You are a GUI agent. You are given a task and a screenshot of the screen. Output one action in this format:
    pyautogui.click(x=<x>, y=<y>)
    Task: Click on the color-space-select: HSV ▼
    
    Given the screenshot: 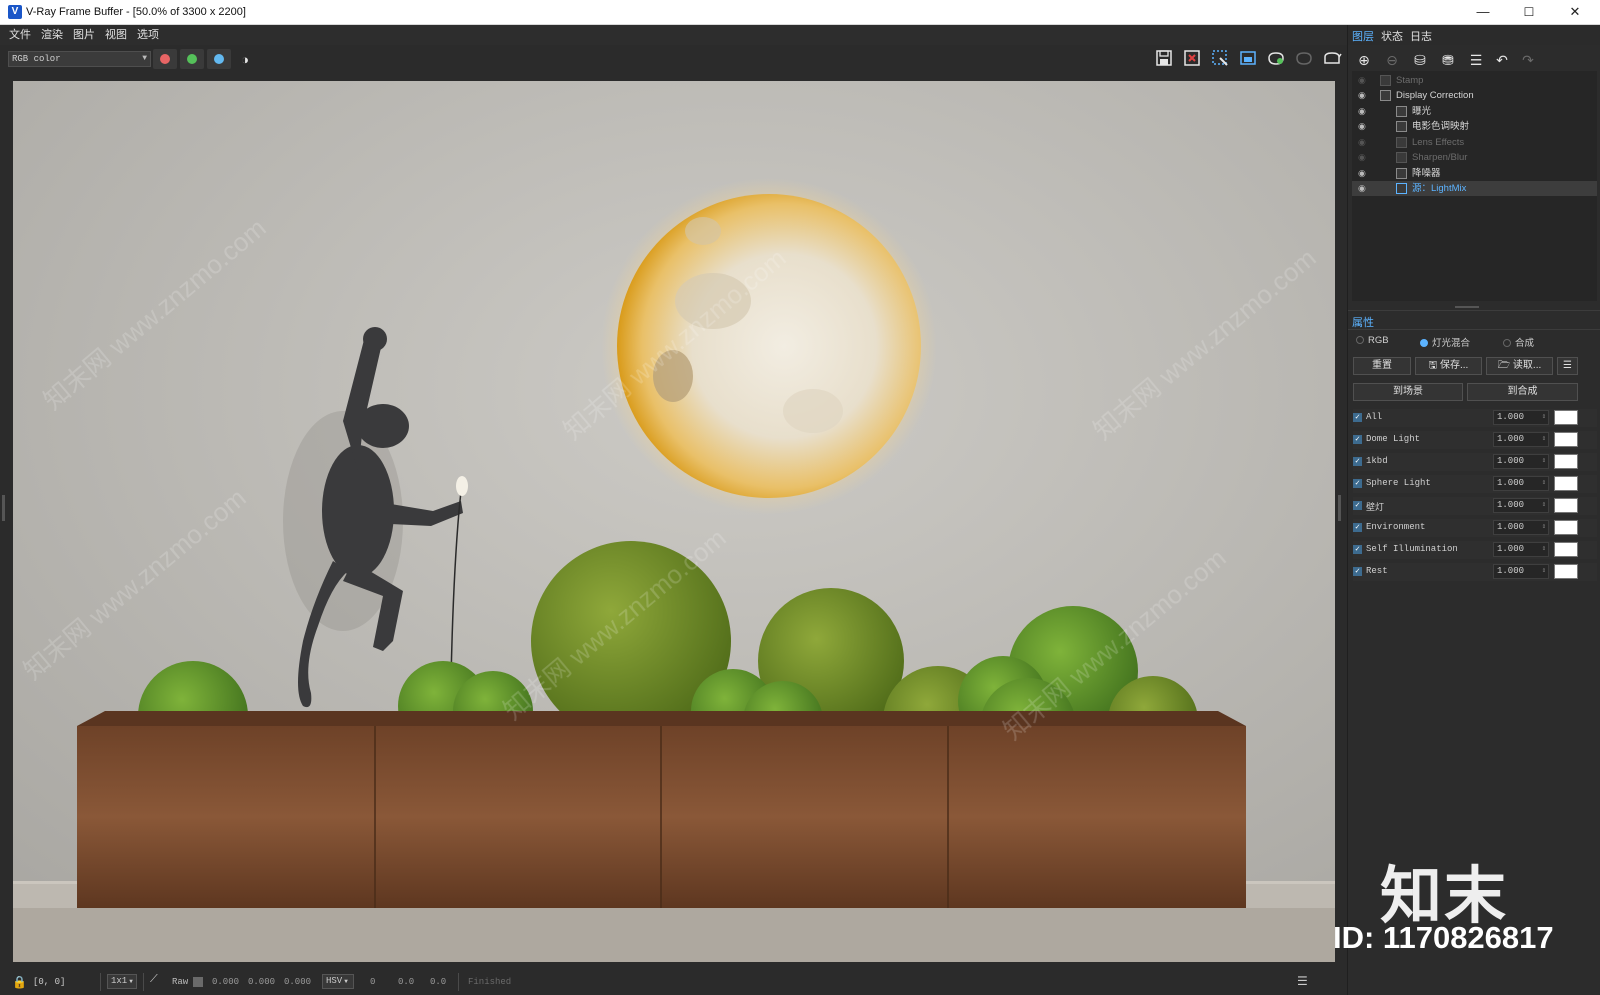 What is the action you would take?
    pyautogui.click(x=338, y=981)
    